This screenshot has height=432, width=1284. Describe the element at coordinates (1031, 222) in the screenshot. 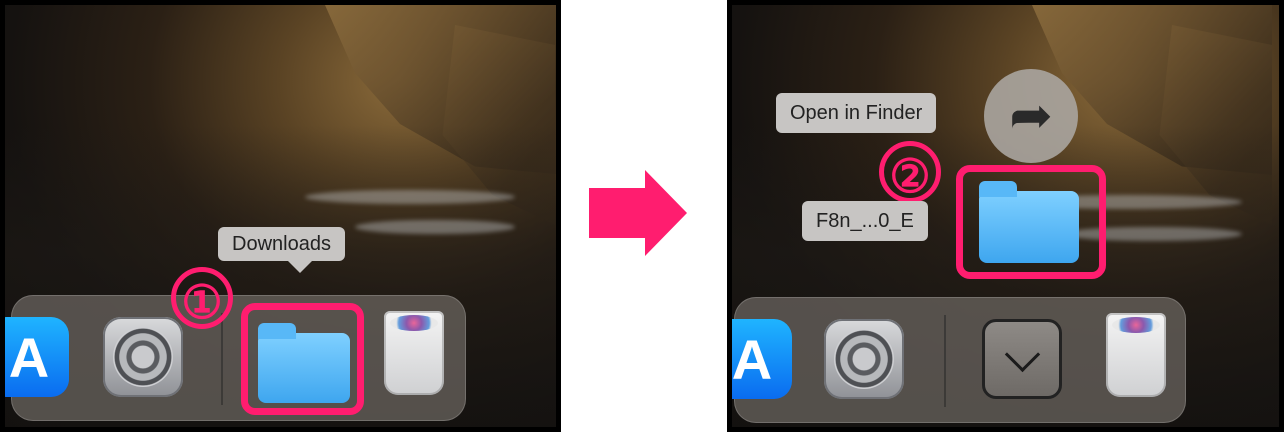

I see `folder-highlight-box` at that location.